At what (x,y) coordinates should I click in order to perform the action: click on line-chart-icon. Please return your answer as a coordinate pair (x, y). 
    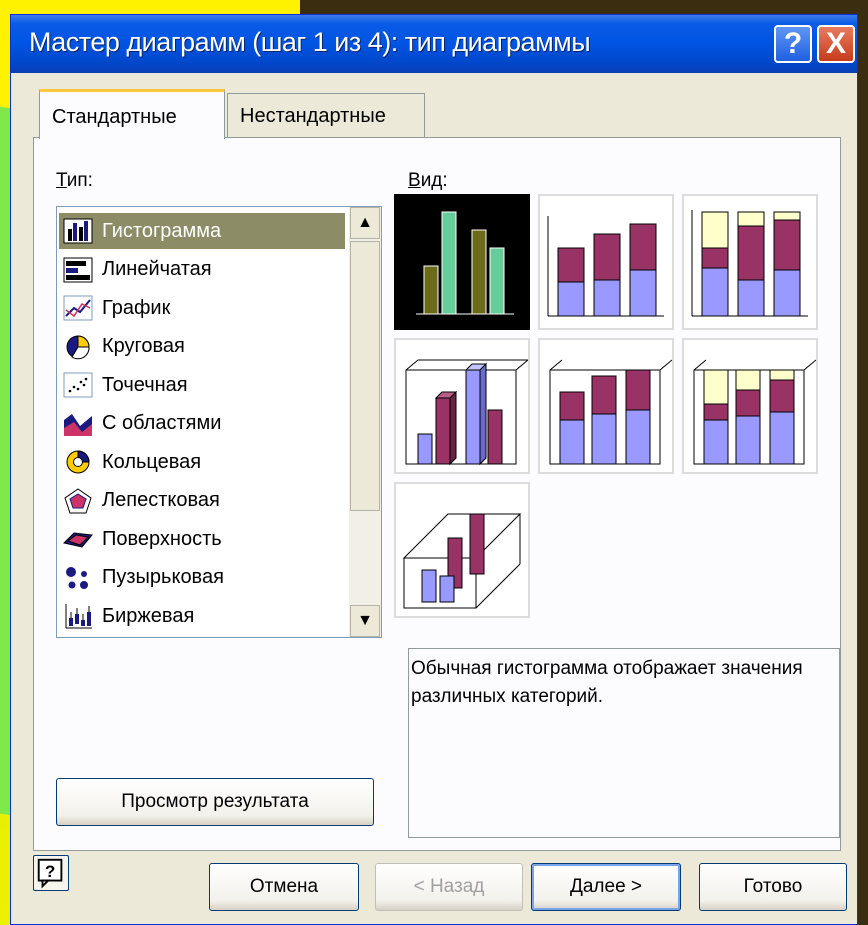
    Looking at the image, I should click on (78, 308).